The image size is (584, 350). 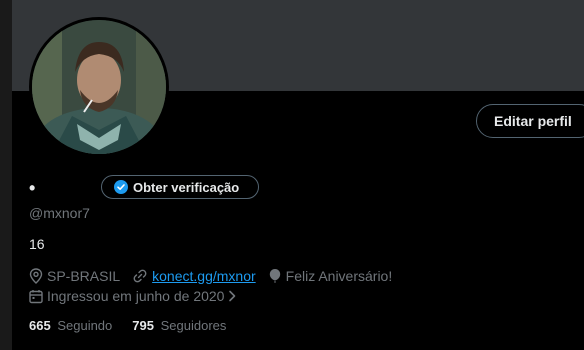 What do you see at coordinates (530, 121) in the screenshot?
I see `edit-profile-button: Editar perfil` at bounding box center [530, 121].